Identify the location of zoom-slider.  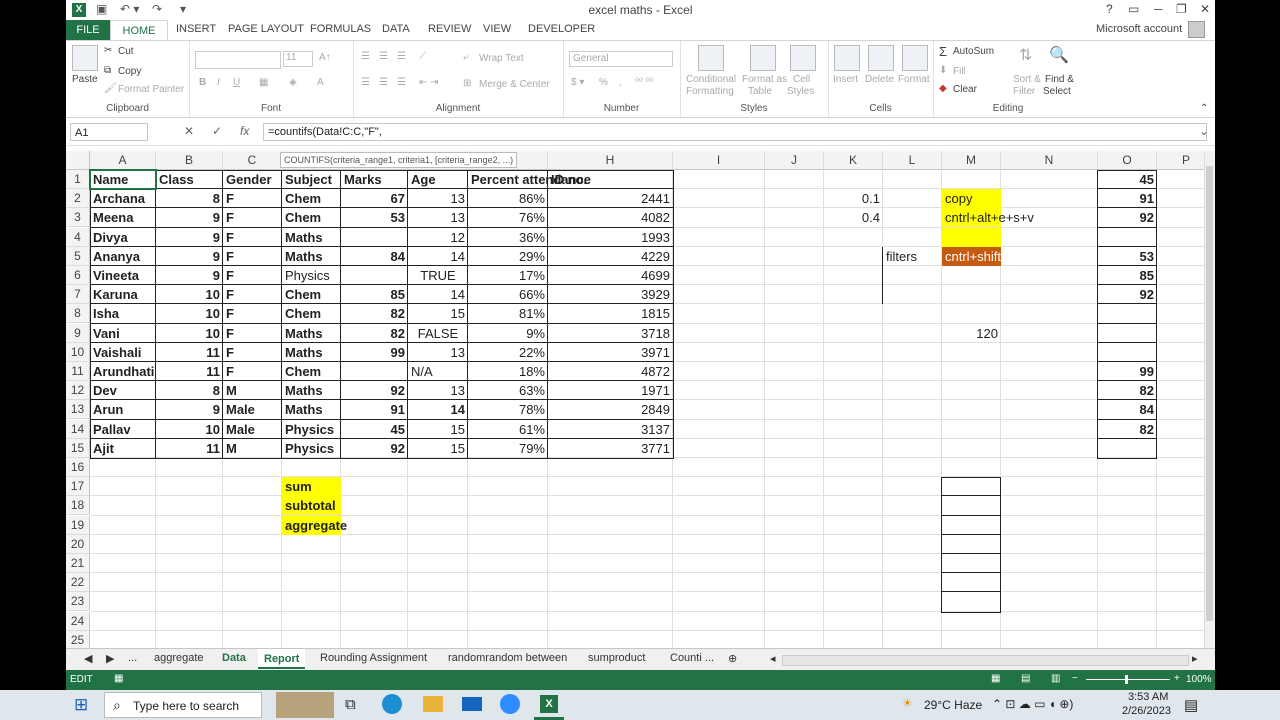
(1128, 679).